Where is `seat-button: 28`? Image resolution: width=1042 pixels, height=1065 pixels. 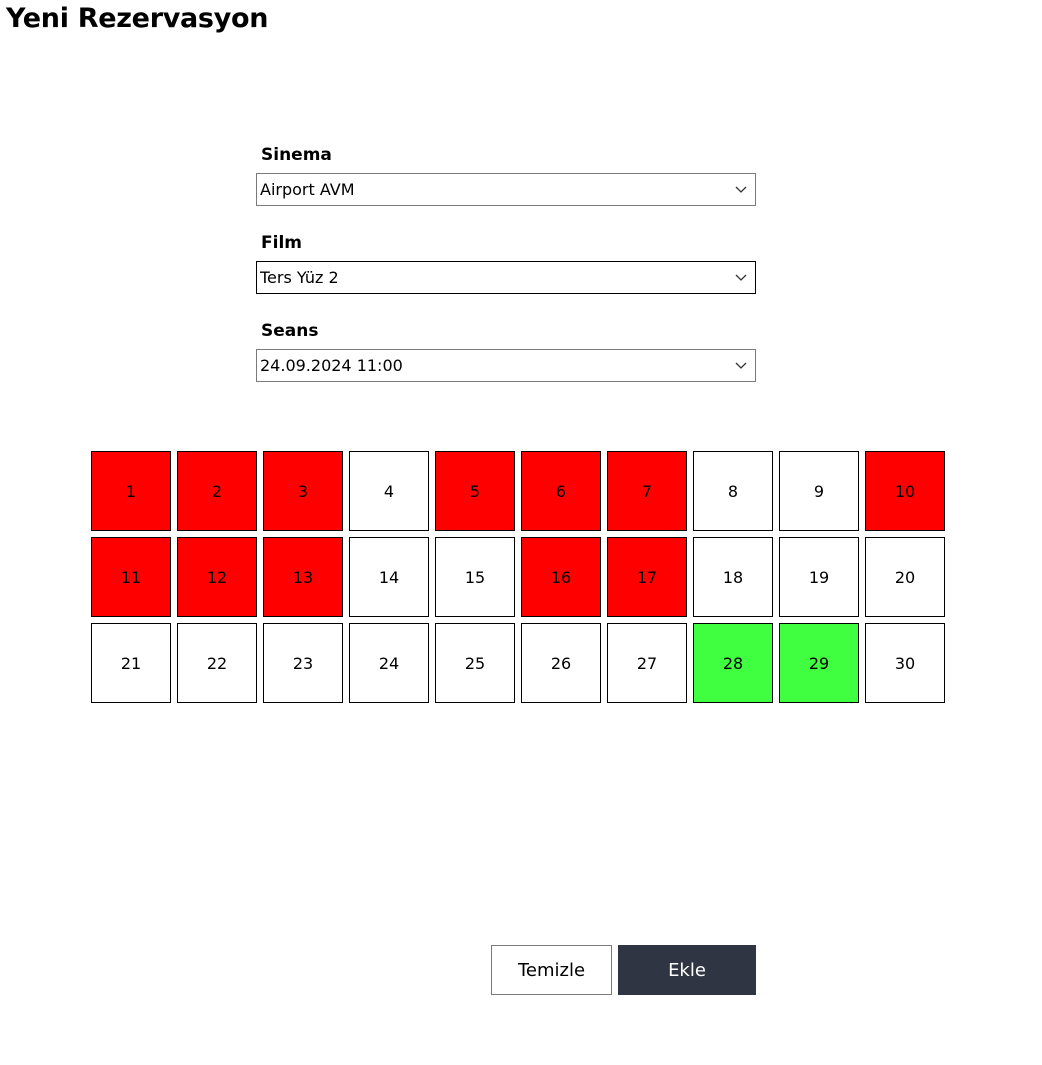
seat-button: 28 is located at coordinates (733, 663).